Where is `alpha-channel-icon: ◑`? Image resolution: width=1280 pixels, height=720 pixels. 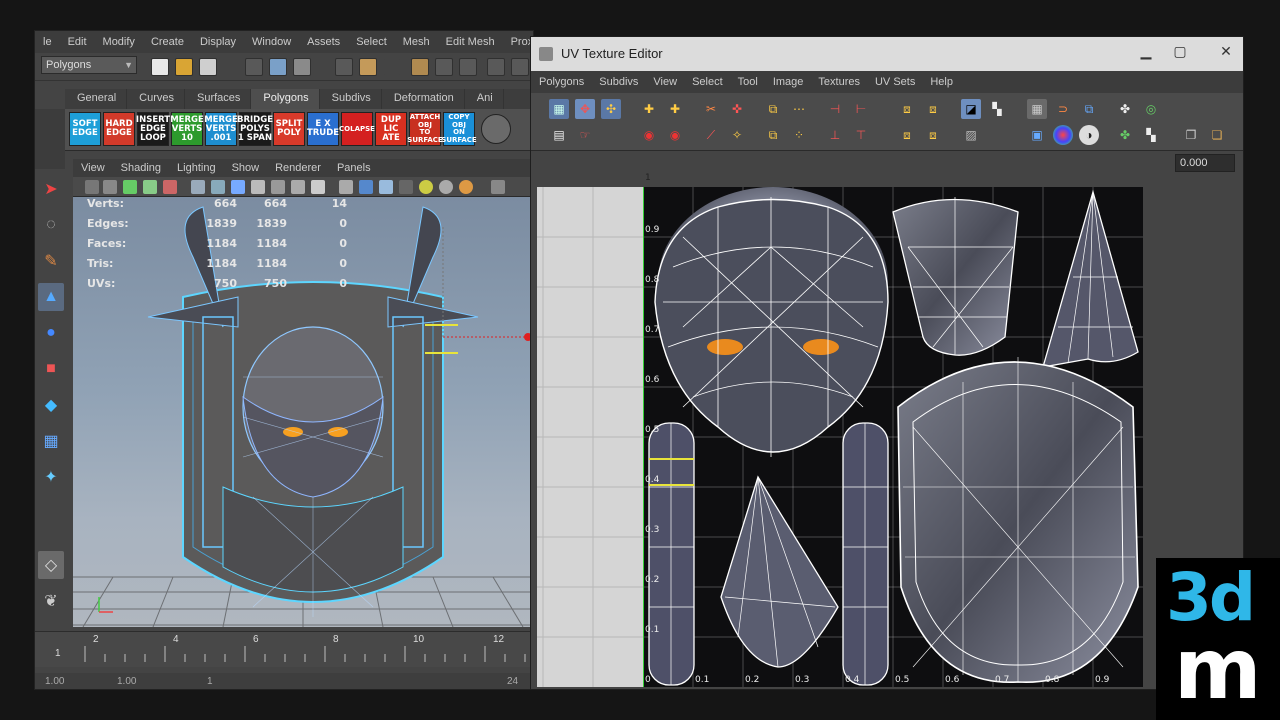 alpha-channel-icon: ◑ is located at coordinates (1089, 135).